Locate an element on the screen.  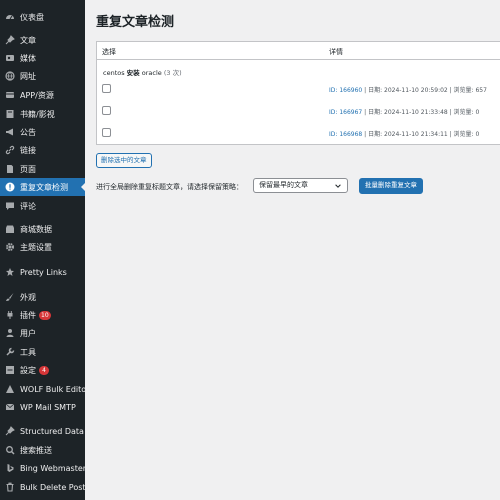
sidebar-item: Bing Webmaster is located at coordinates (43, 468).